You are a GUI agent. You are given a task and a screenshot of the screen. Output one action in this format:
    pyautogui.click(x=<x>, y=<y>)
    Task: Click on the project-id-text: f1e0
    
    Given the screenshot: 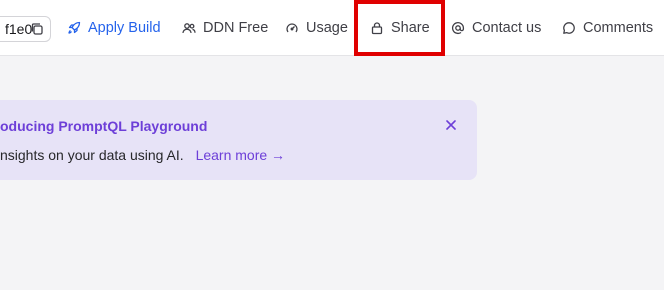 What is the action you would take?
    pyautogui.click(x=19, y=29)
    